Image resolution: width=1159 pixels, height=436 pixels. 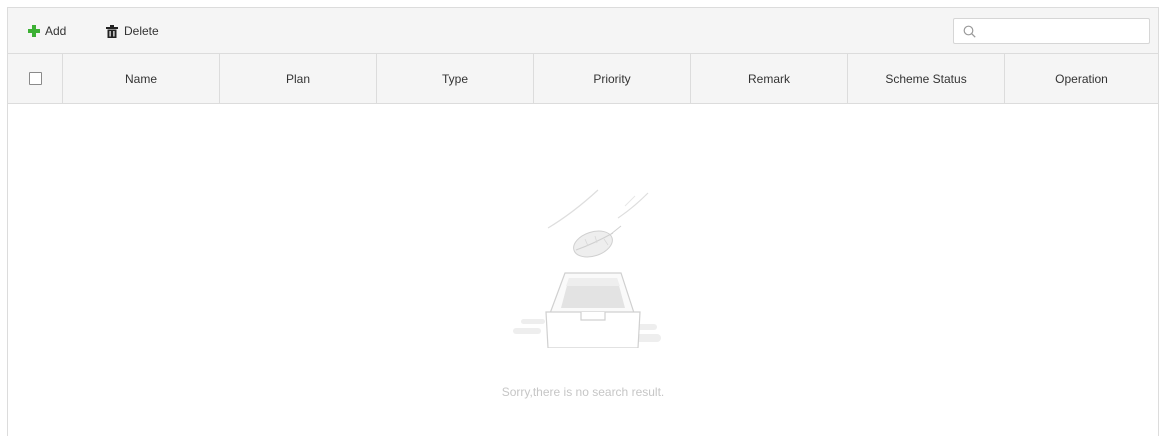 What do you see at coordinates (34, 31) in the screenshot?
I see `plus-icon` at bounding box center [34, 31].